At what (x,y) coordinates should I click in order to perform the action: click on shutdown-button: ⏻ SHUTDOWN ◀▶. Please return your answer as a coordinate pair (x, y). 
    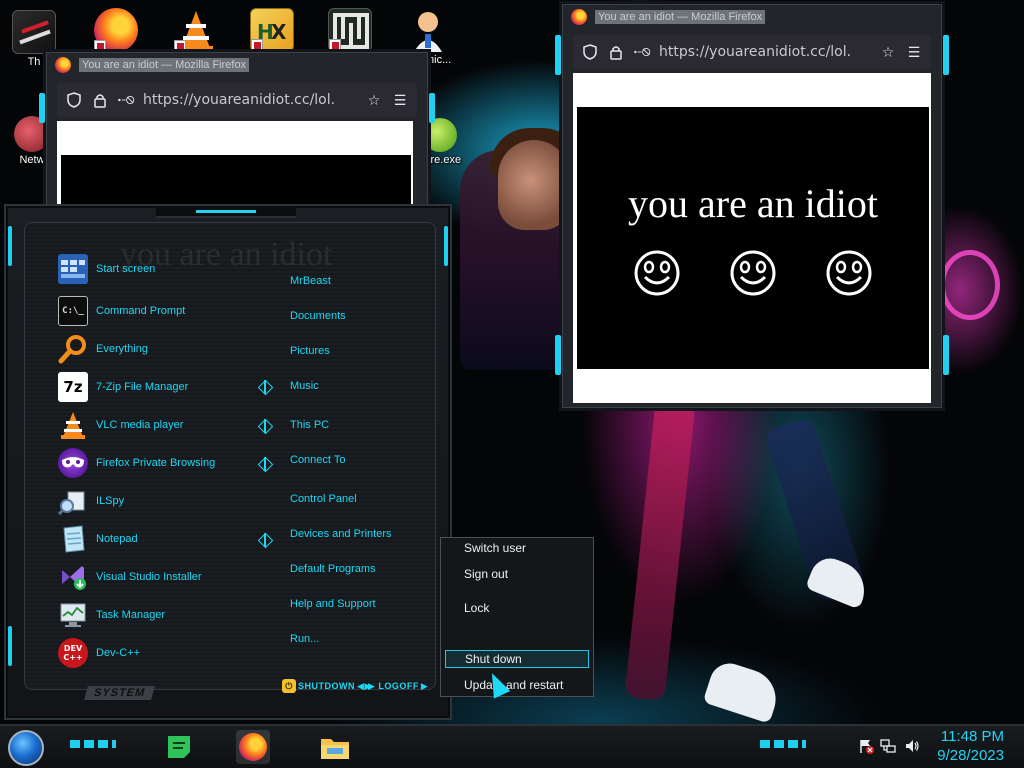
    Looking at the image, I should click on (327, 686).